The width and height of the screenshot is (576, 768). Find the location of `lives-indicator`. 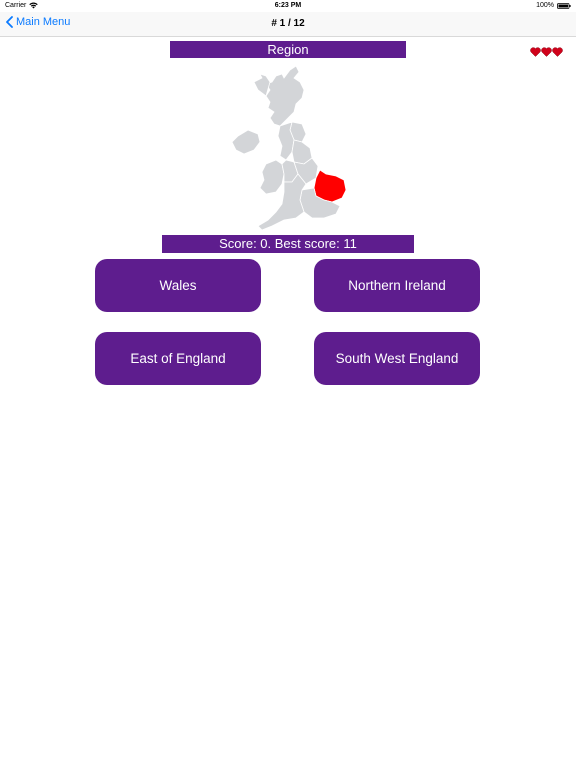

lives-indicator is located at coordinates (546, 50).